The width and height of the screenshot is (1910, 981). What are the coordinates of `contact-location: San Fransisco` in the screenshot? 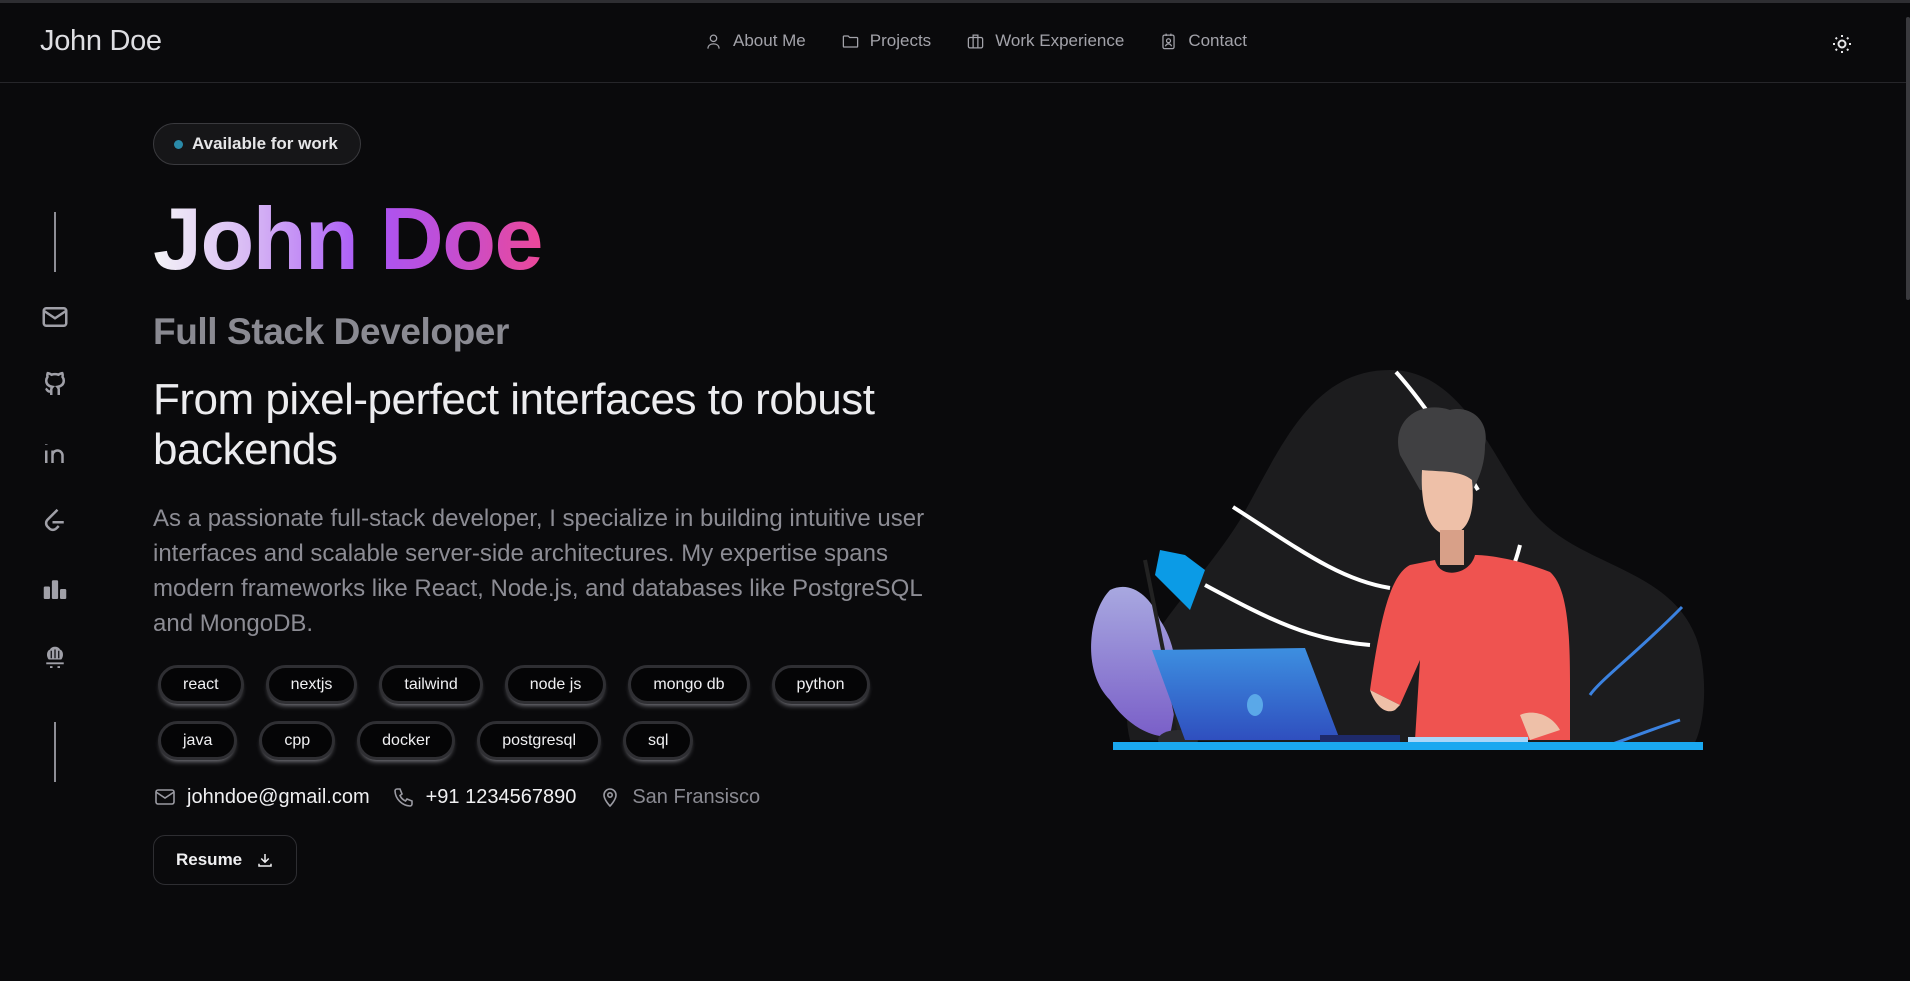 It's located at (679, 797).